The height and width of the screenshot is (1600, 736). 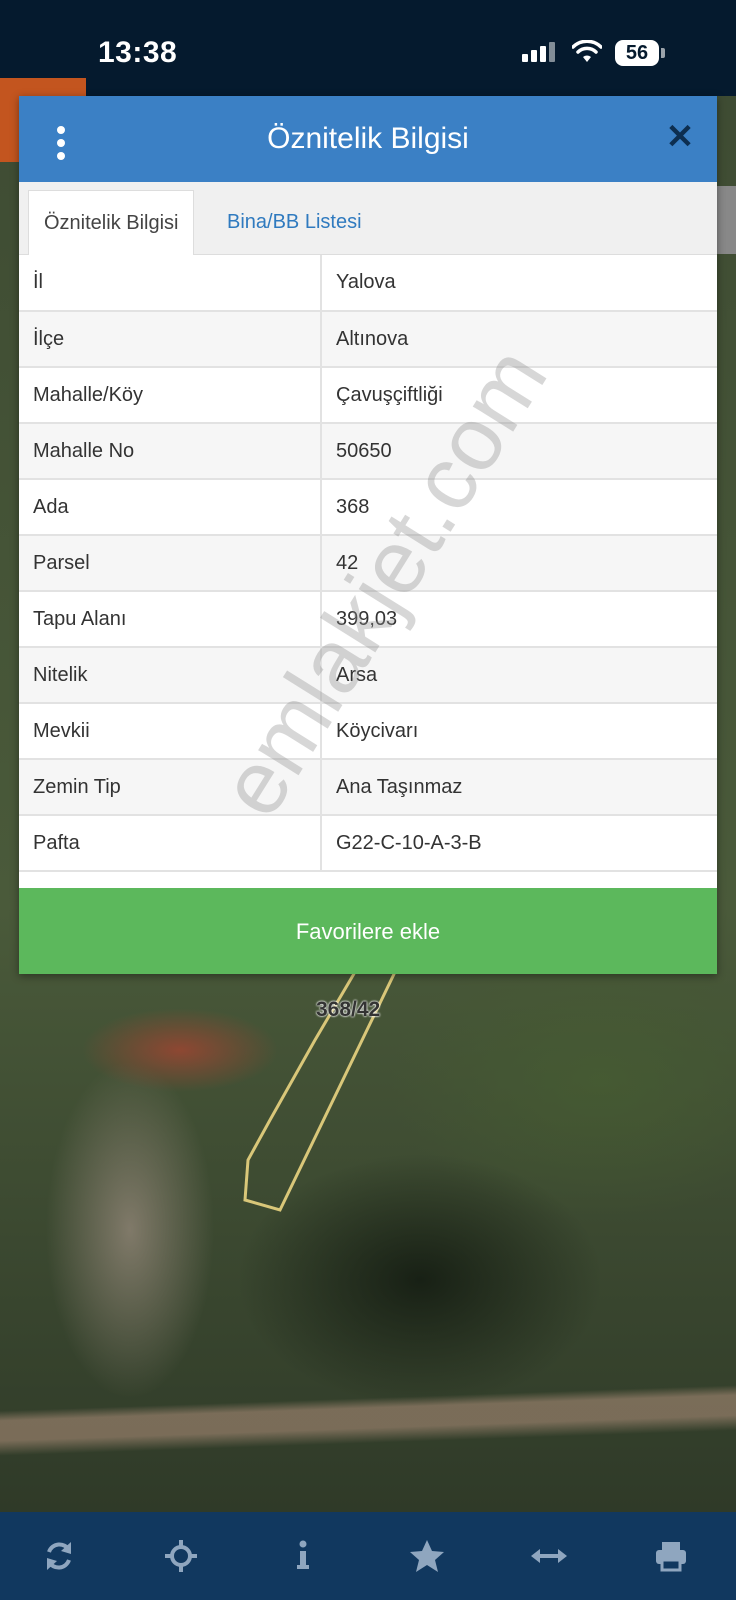 What do you see at coordinates (368, 395) in the screenshot?
I see `table-row: Mahalle/Köy Çavuşçiftliği` at bounding box center [368, 395].